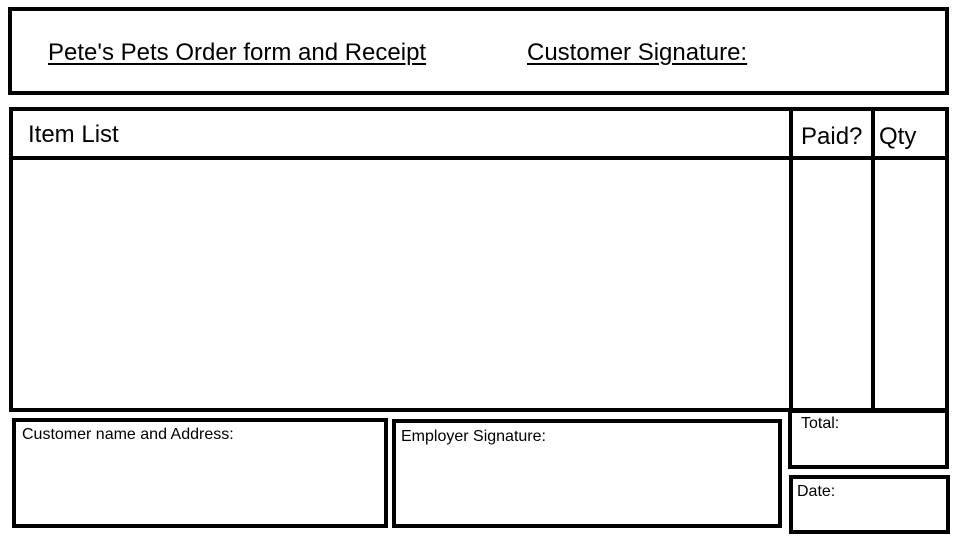 The image size is (960, 540). Describe the element at coordinates (73, 134) in the screenshot. I see `column-header-item-list: Item List` at that location.